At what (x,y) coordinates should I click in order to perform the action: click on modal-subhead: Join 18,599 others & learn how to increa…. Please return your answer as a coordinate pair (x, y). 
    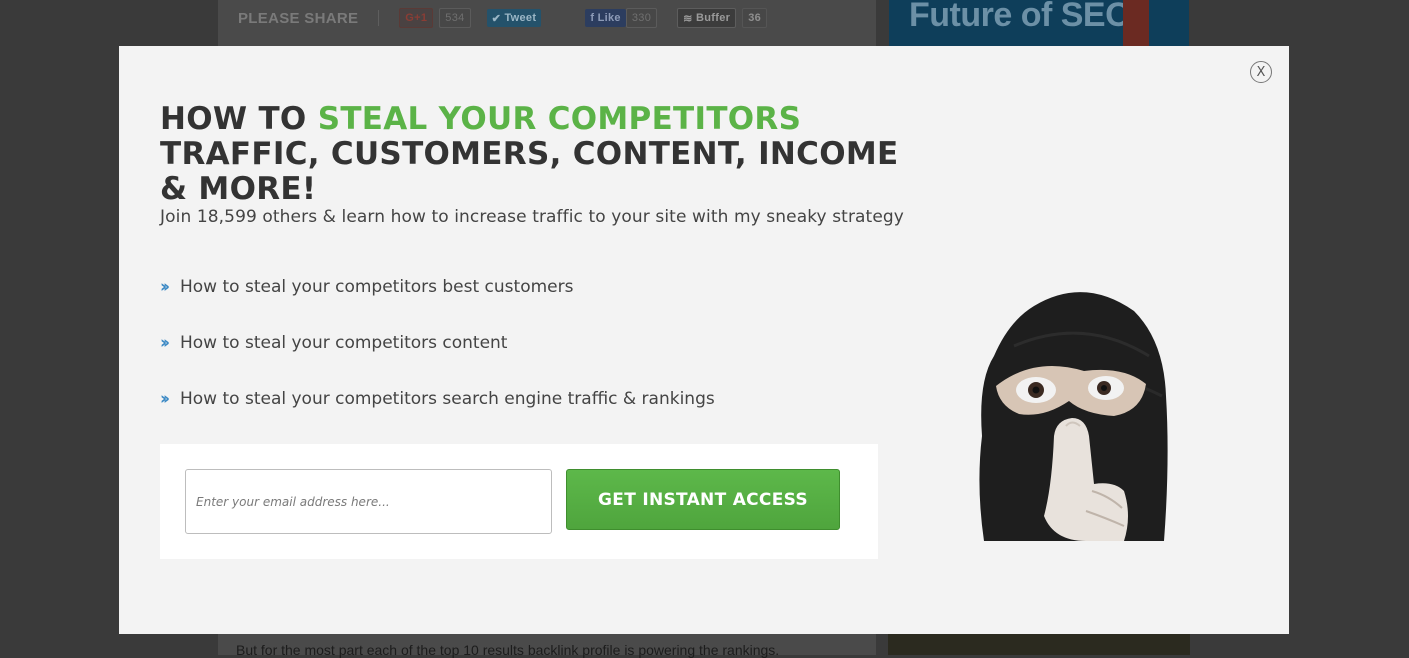
    Looking at the image, I should click on (532, 217).